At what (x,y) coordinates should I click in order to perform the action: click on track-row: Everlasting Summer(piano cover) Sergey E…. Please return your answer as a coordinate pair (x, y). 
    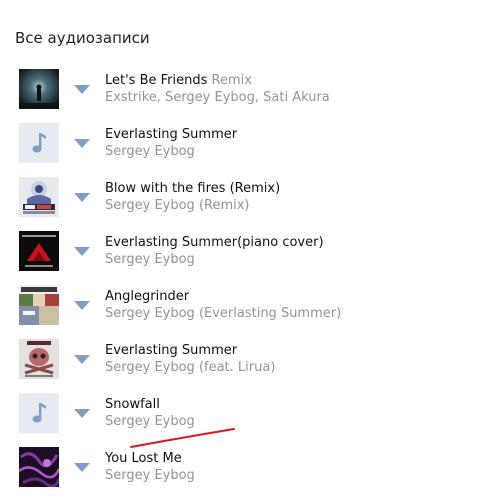
    Looking at the image, I should click on (240, 257).